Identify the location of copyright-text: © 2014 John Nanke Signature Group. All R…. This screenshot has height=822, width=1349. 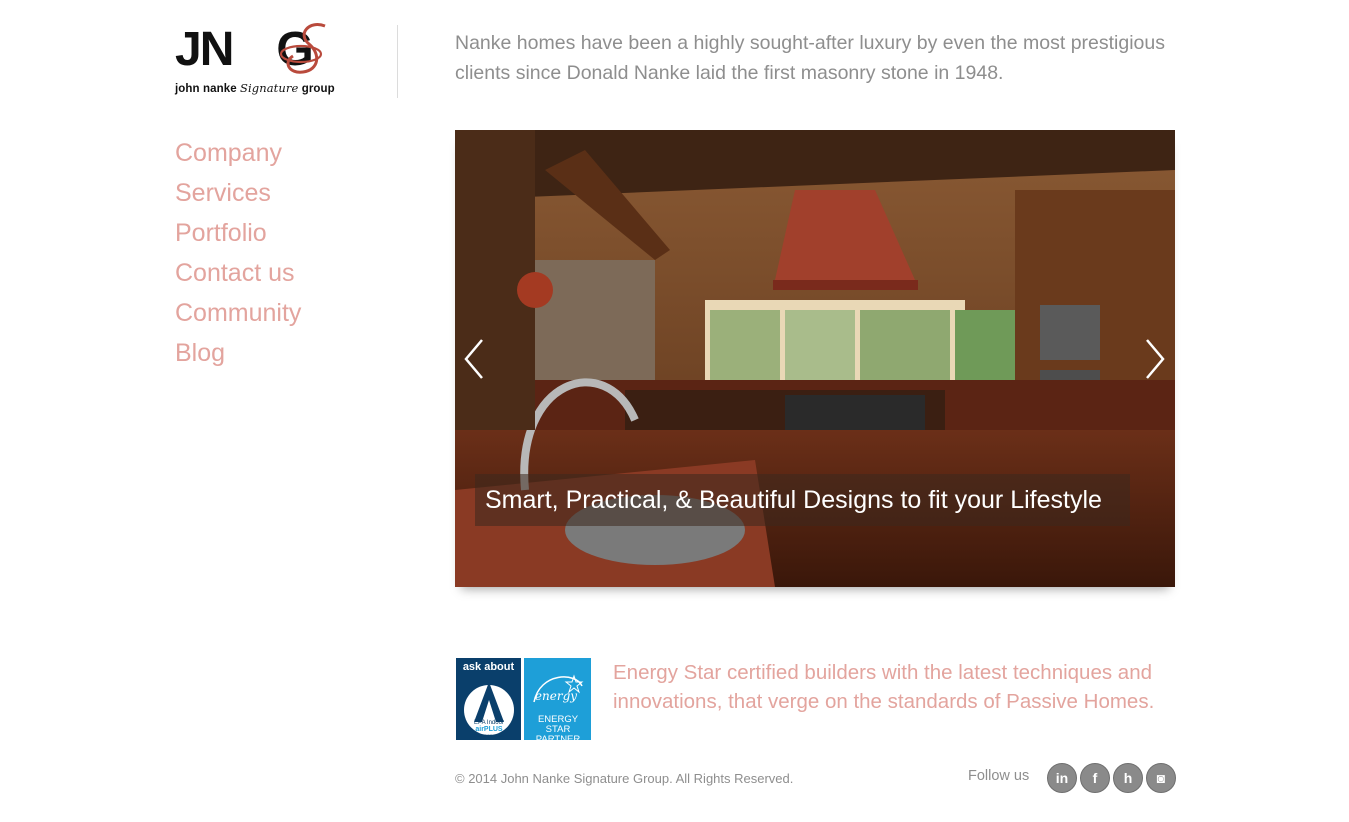
(624, 778).